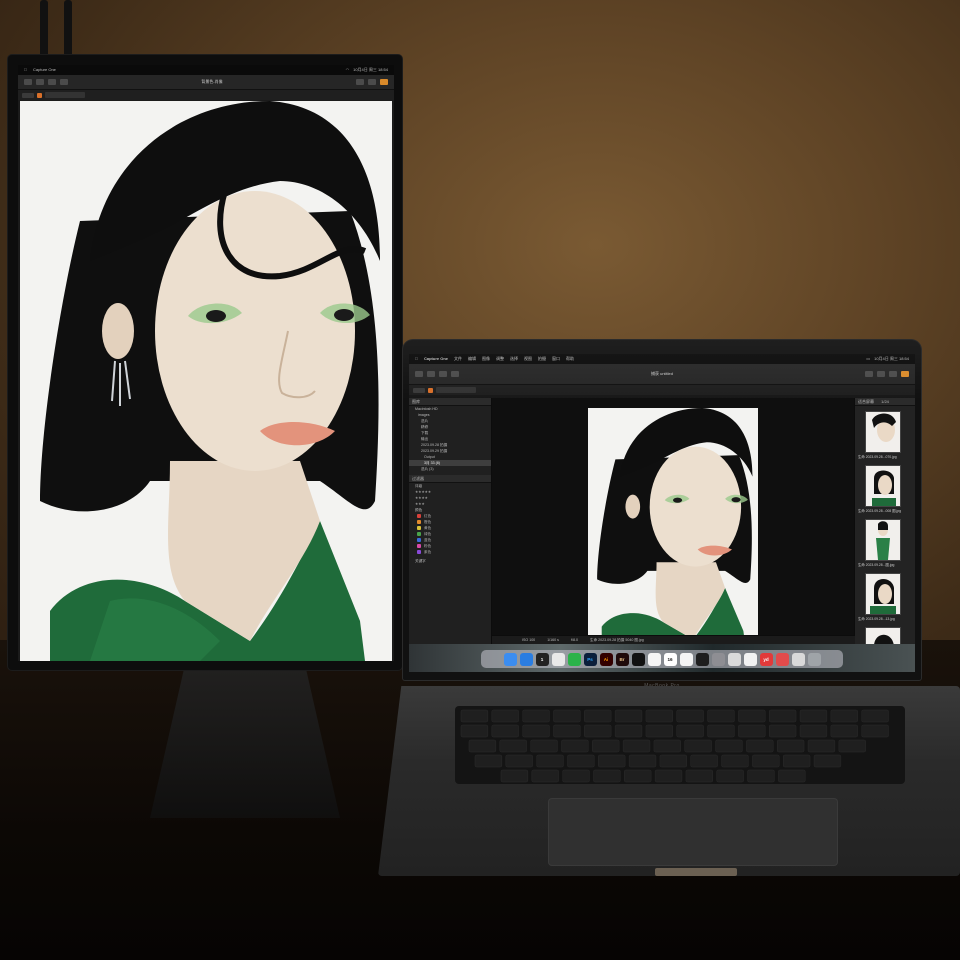 The height and width of the screenshot is (960, 960). What do you see at coordinates (693, 832) in the screenshot?
I see `trackpad` at bounding box center [693, 832].